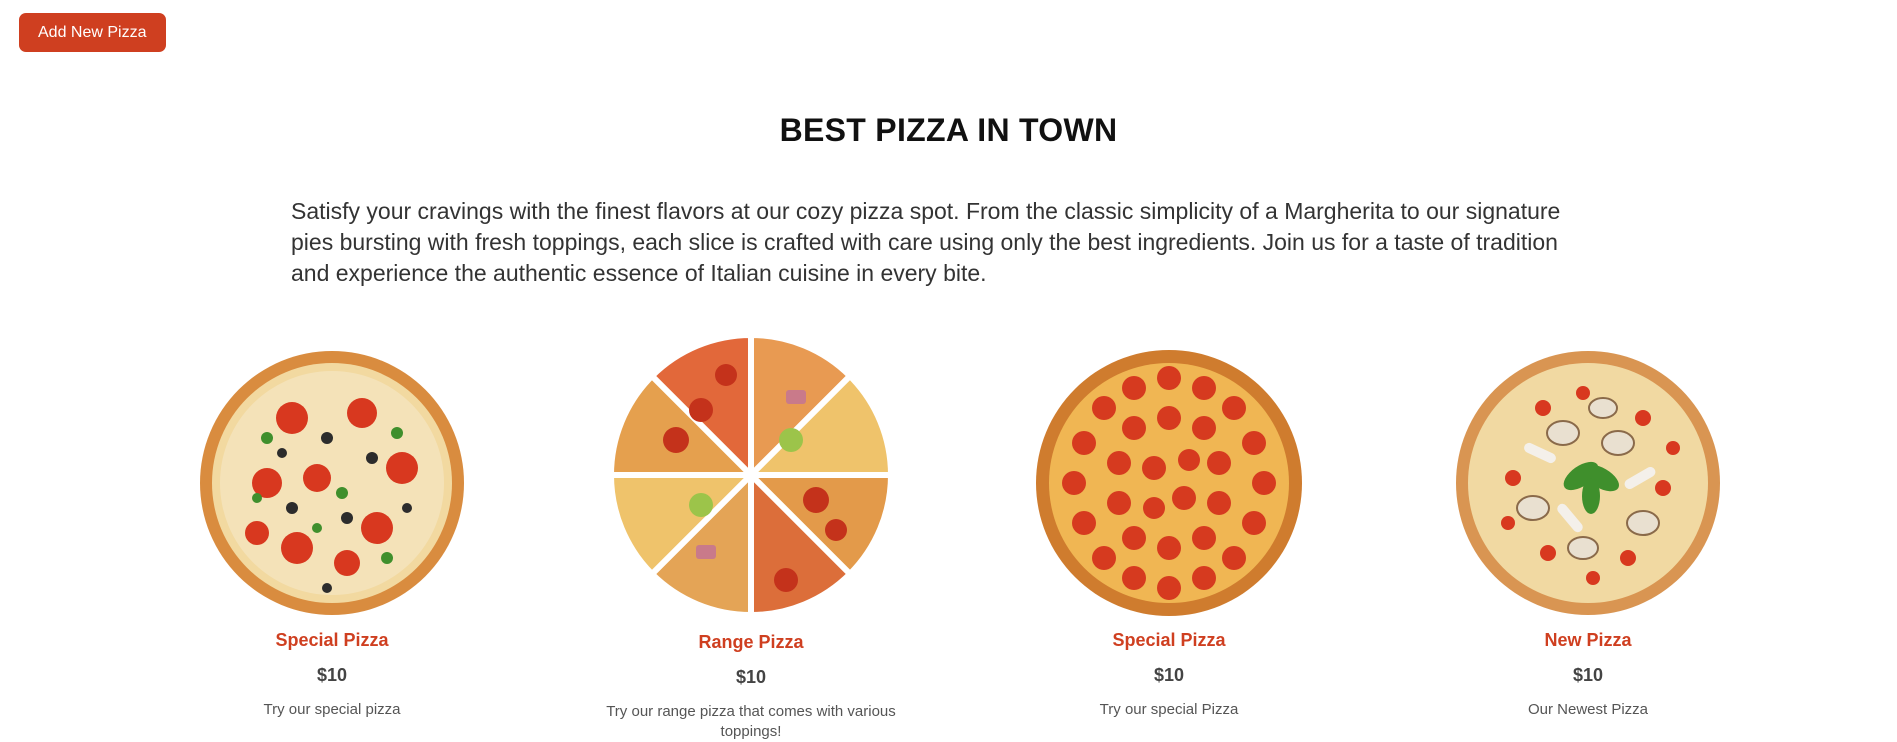 This screenshot has width=1897, height=742. I want to click on mushroom-pizza-image, so click(1588, 483).